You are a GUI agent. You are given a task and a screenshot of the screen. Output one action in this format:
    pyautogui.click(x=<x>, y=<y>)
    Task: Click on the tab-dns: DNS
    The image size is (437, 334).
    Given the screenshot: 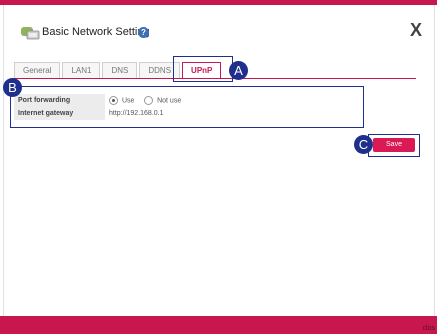 What is the action you would take?
    pyautogui.click(x=120, y=70)
    